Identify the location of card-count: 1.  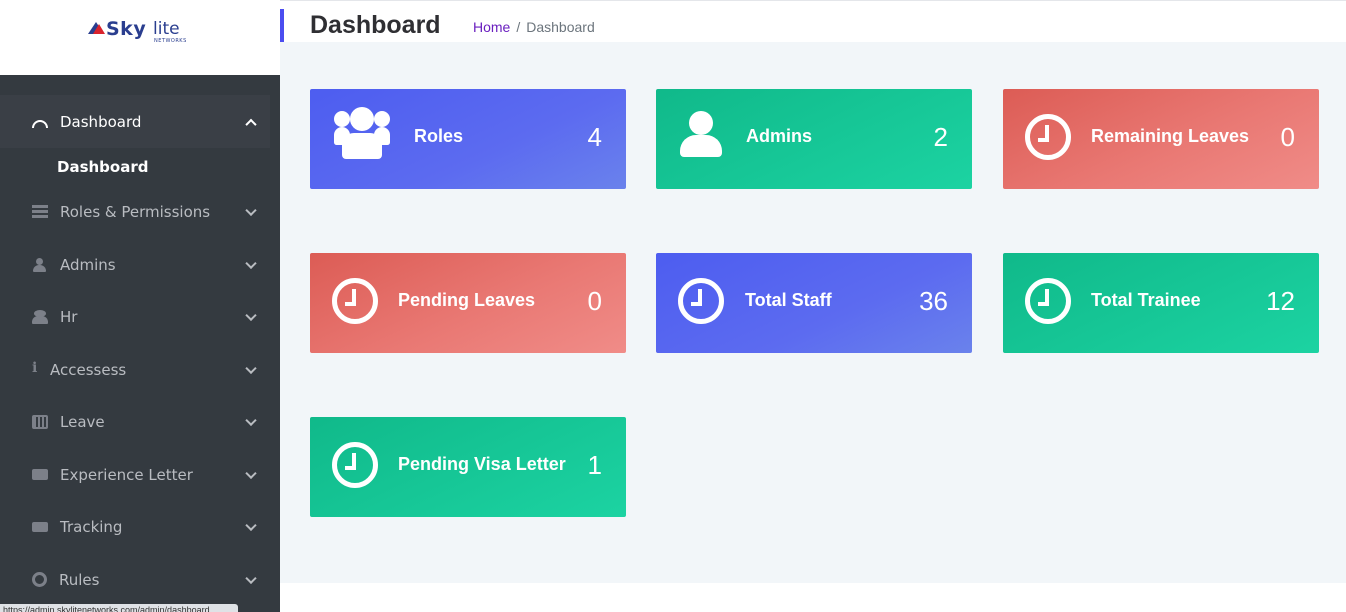
(594, 465).